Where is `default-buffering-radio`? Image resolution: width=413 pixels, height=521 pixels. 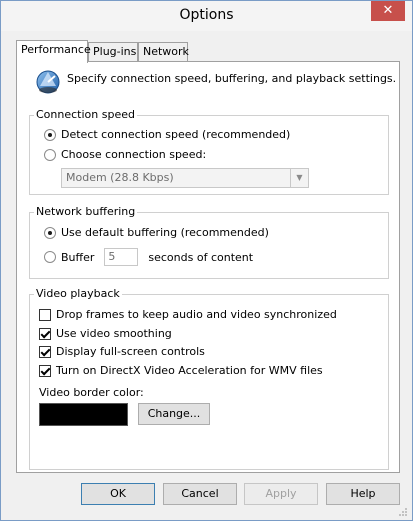
default-buffering-radio is located at coordinates (50, 232).